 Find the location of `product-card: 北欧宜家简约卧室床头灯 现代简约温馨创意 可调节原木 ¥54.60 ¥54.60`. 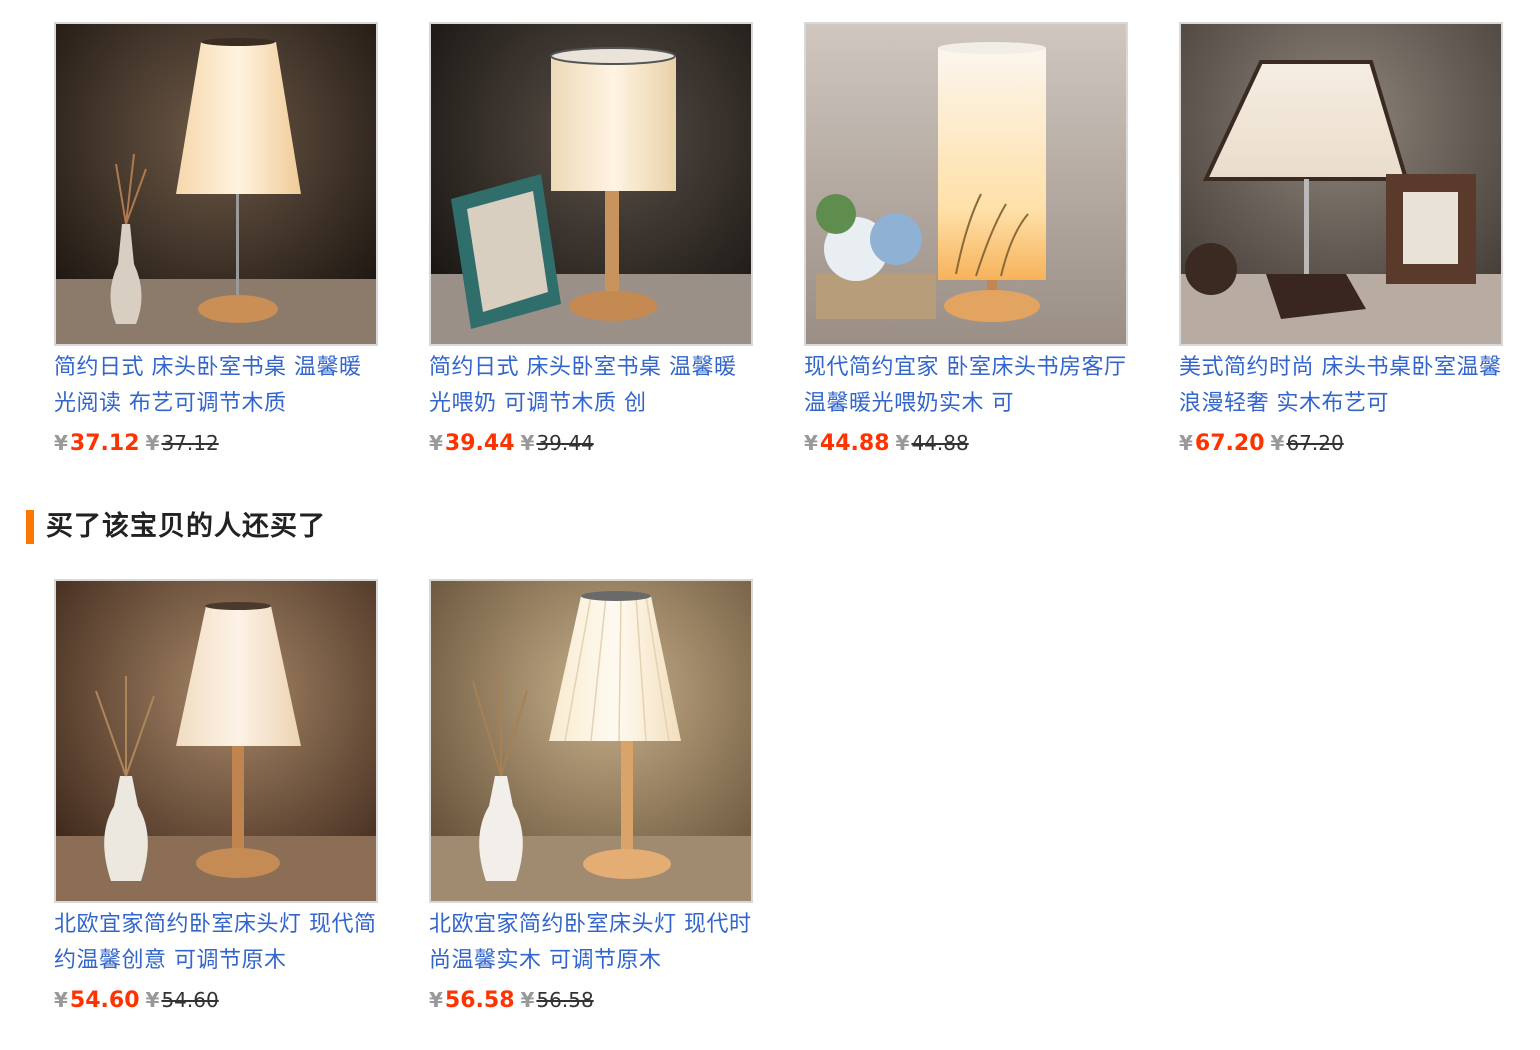

product-card: 北欧宜家简约卧室床头灯 现代简约温馨创意 可调节原木 ¥54.60 ¥54.60 is located at coordinates (216, 797).